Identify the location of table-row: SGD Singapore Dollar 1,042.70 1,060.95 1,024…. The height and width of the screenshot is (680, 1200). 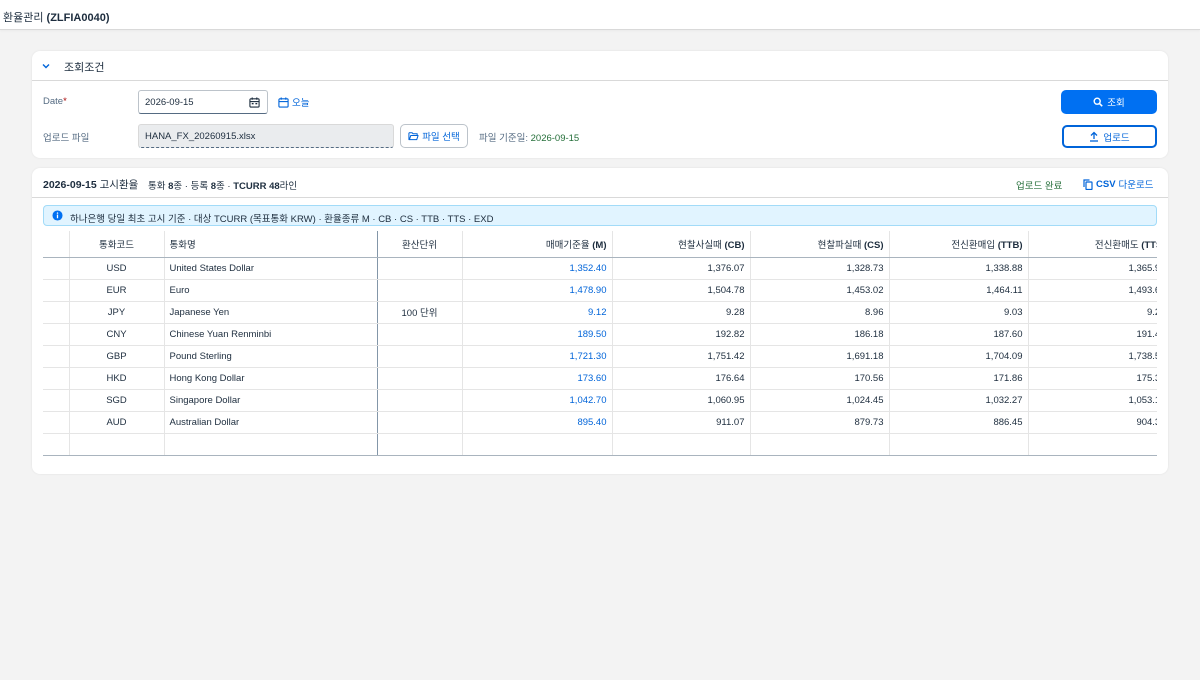
(600, 400).